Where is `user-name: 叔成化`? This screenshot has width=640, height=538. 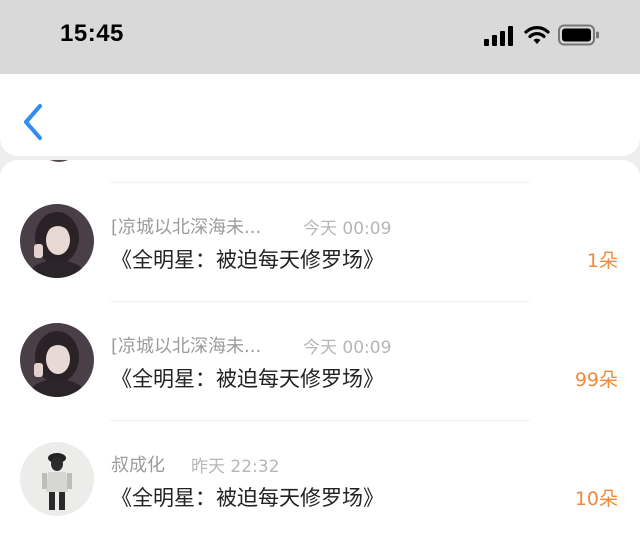
user-name: 叔成化 is located at coordinates (138, 465).